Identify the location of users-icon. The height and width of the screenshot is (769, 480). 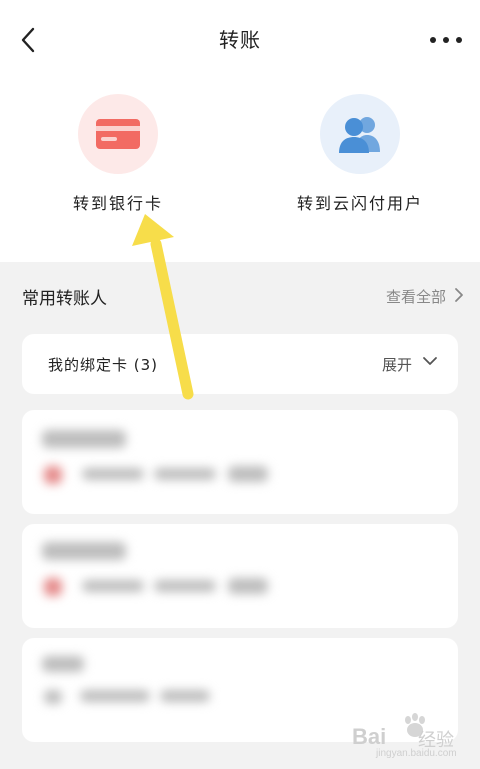
(359, 135).